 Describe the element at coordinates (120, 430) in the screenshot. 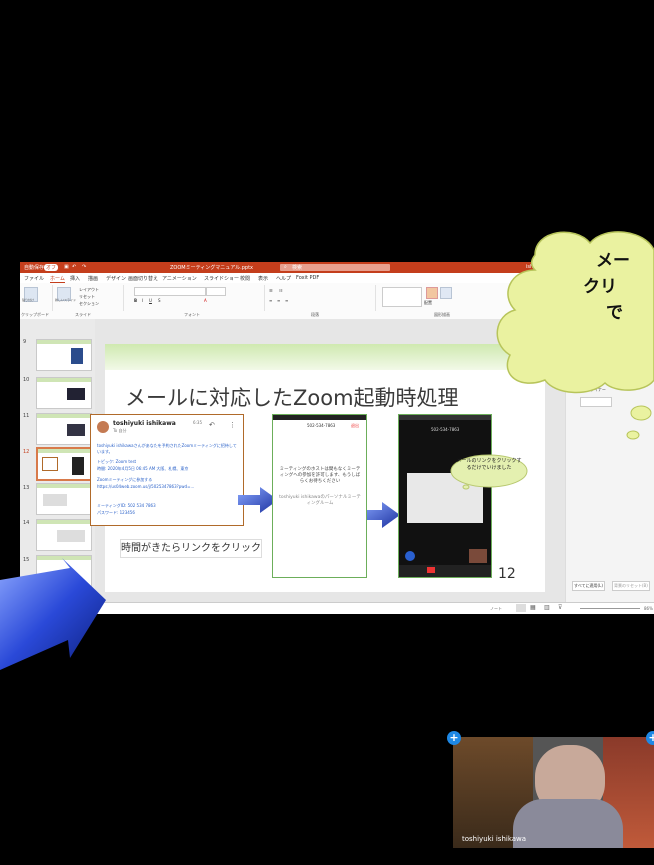

I see `email-to: To 自分` at that location.